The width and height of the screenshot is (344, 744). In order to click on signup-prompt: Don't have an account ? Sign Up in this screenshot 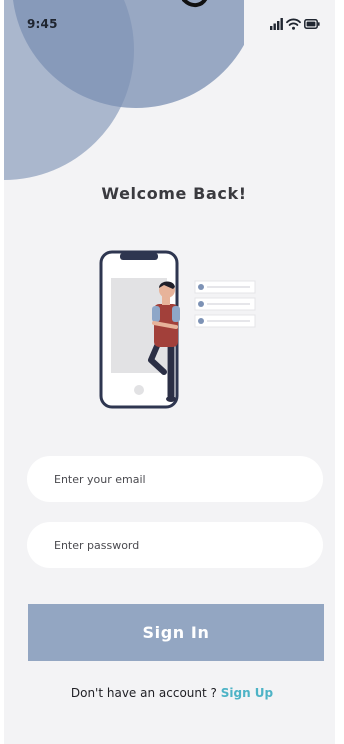, I will do `click(172, 693)`.